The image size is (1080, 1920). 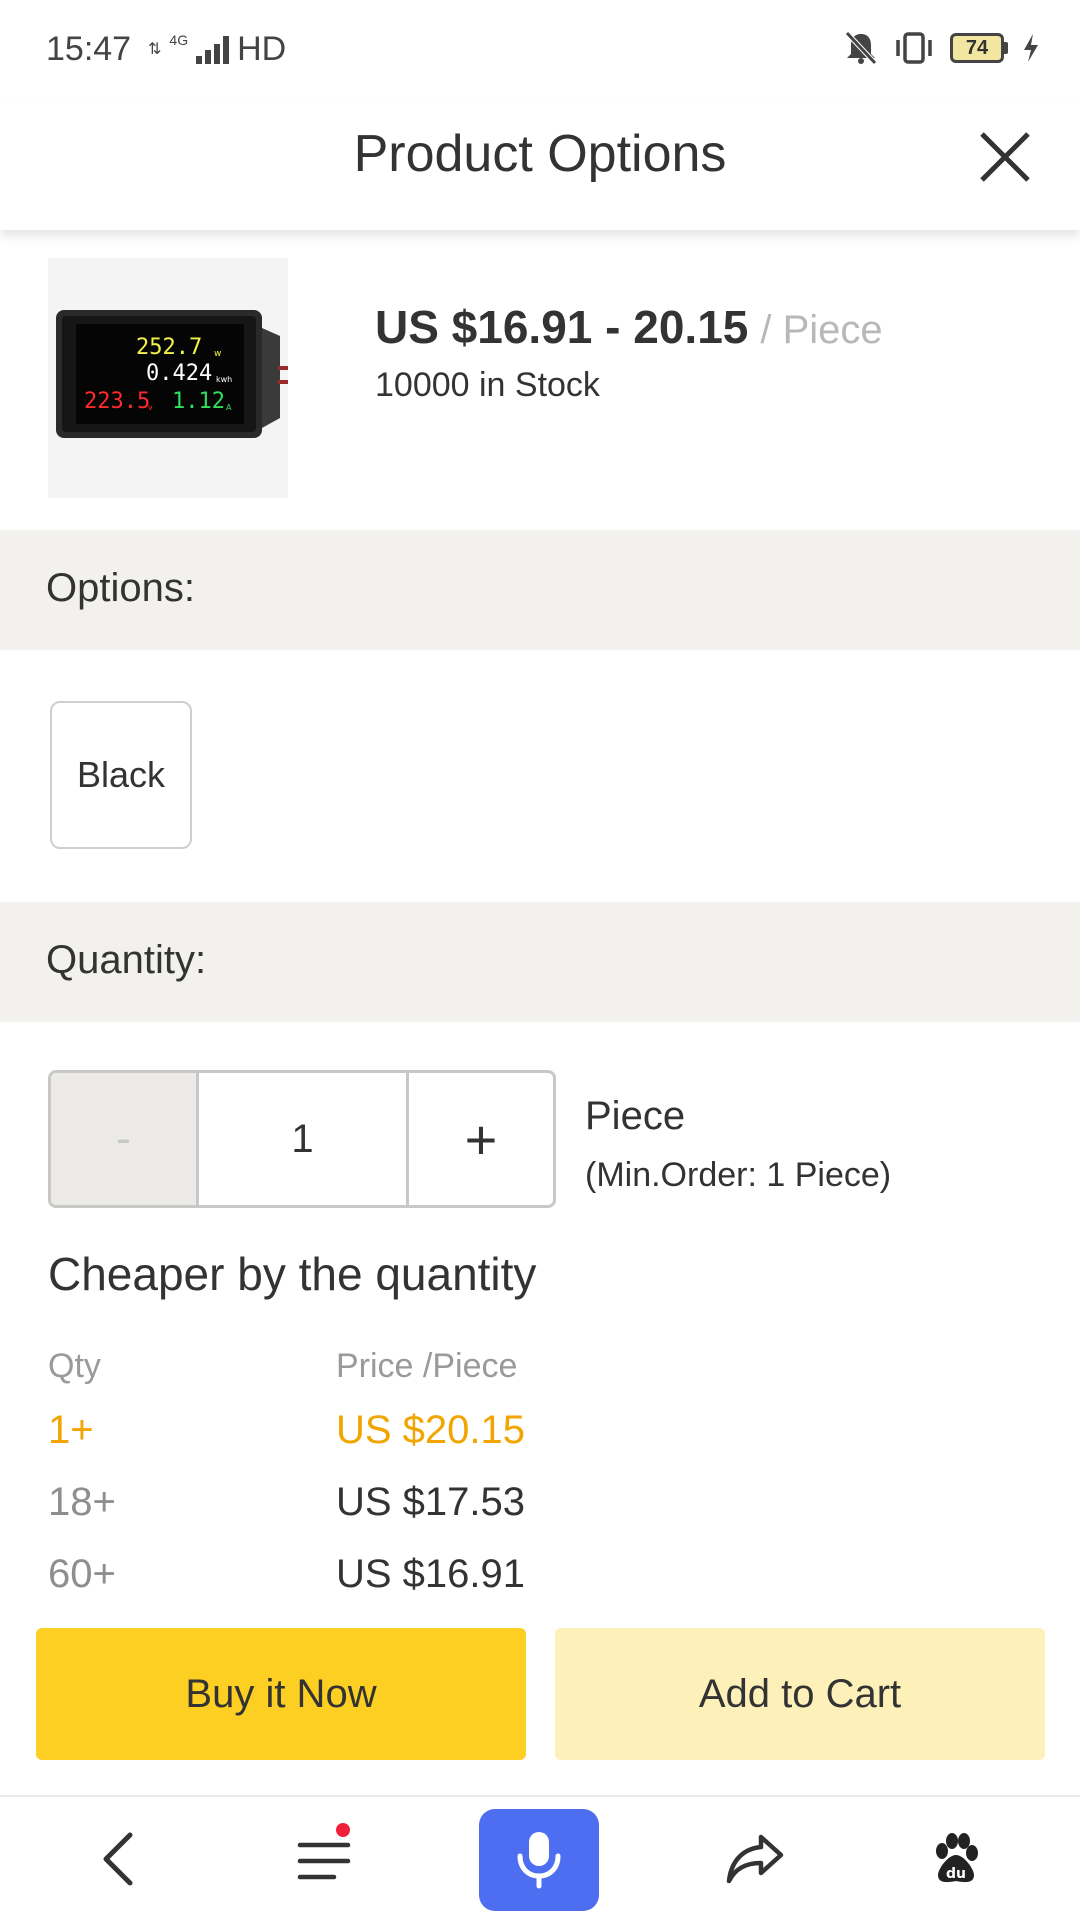 What do you see at coordinates (914, 48) in the screenshot?
I see `vibrate-icon` at bounding box center [914, 48].